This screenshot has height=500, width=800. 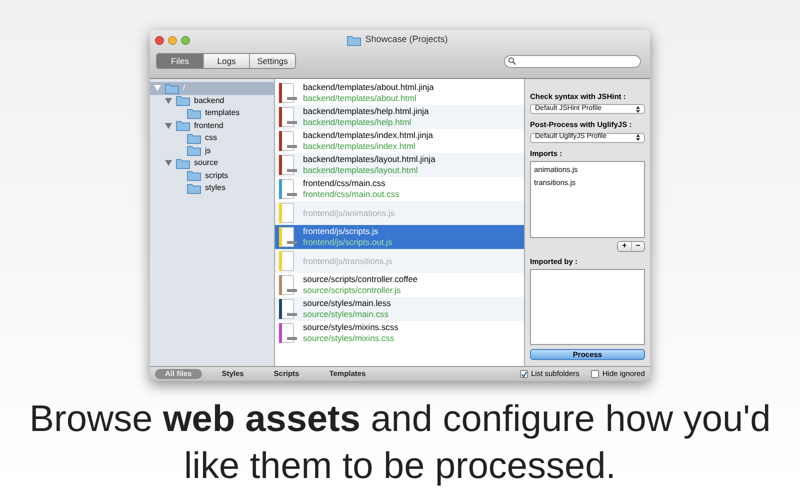 What do you see at coordinates (180, 61) in the screenshot?
I see `tab: Files` at bounding box center [180, 61].